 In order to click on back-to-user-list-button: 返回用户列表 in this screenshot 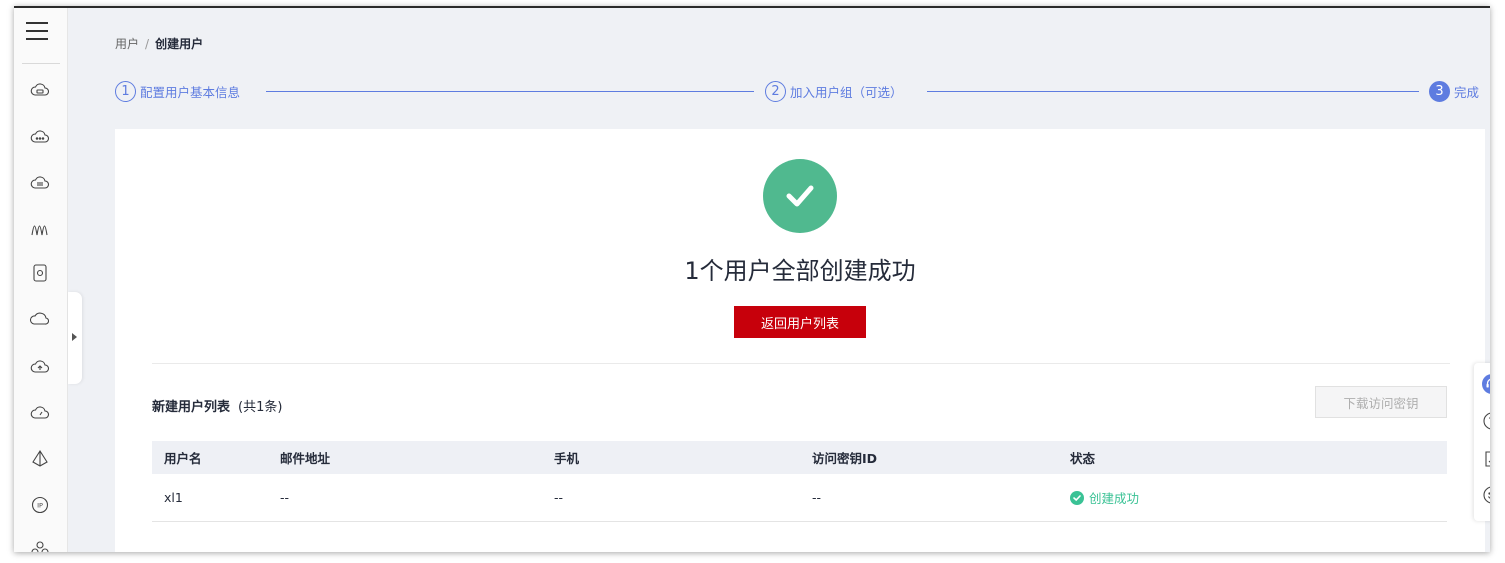, I will do `click(800, 322)`.